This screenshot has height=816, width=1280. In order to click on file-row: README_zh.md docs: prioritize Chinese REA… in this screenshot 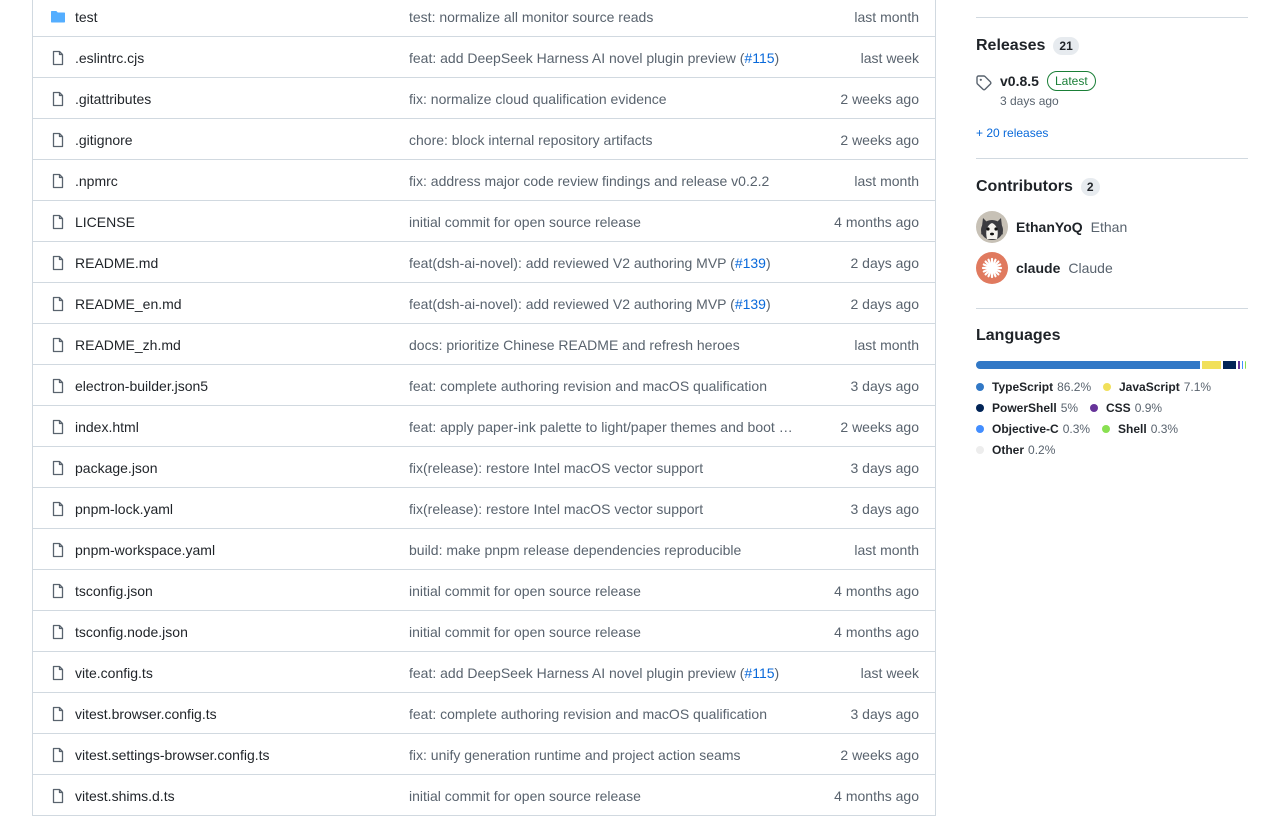, I will do `click(484, 344)`.